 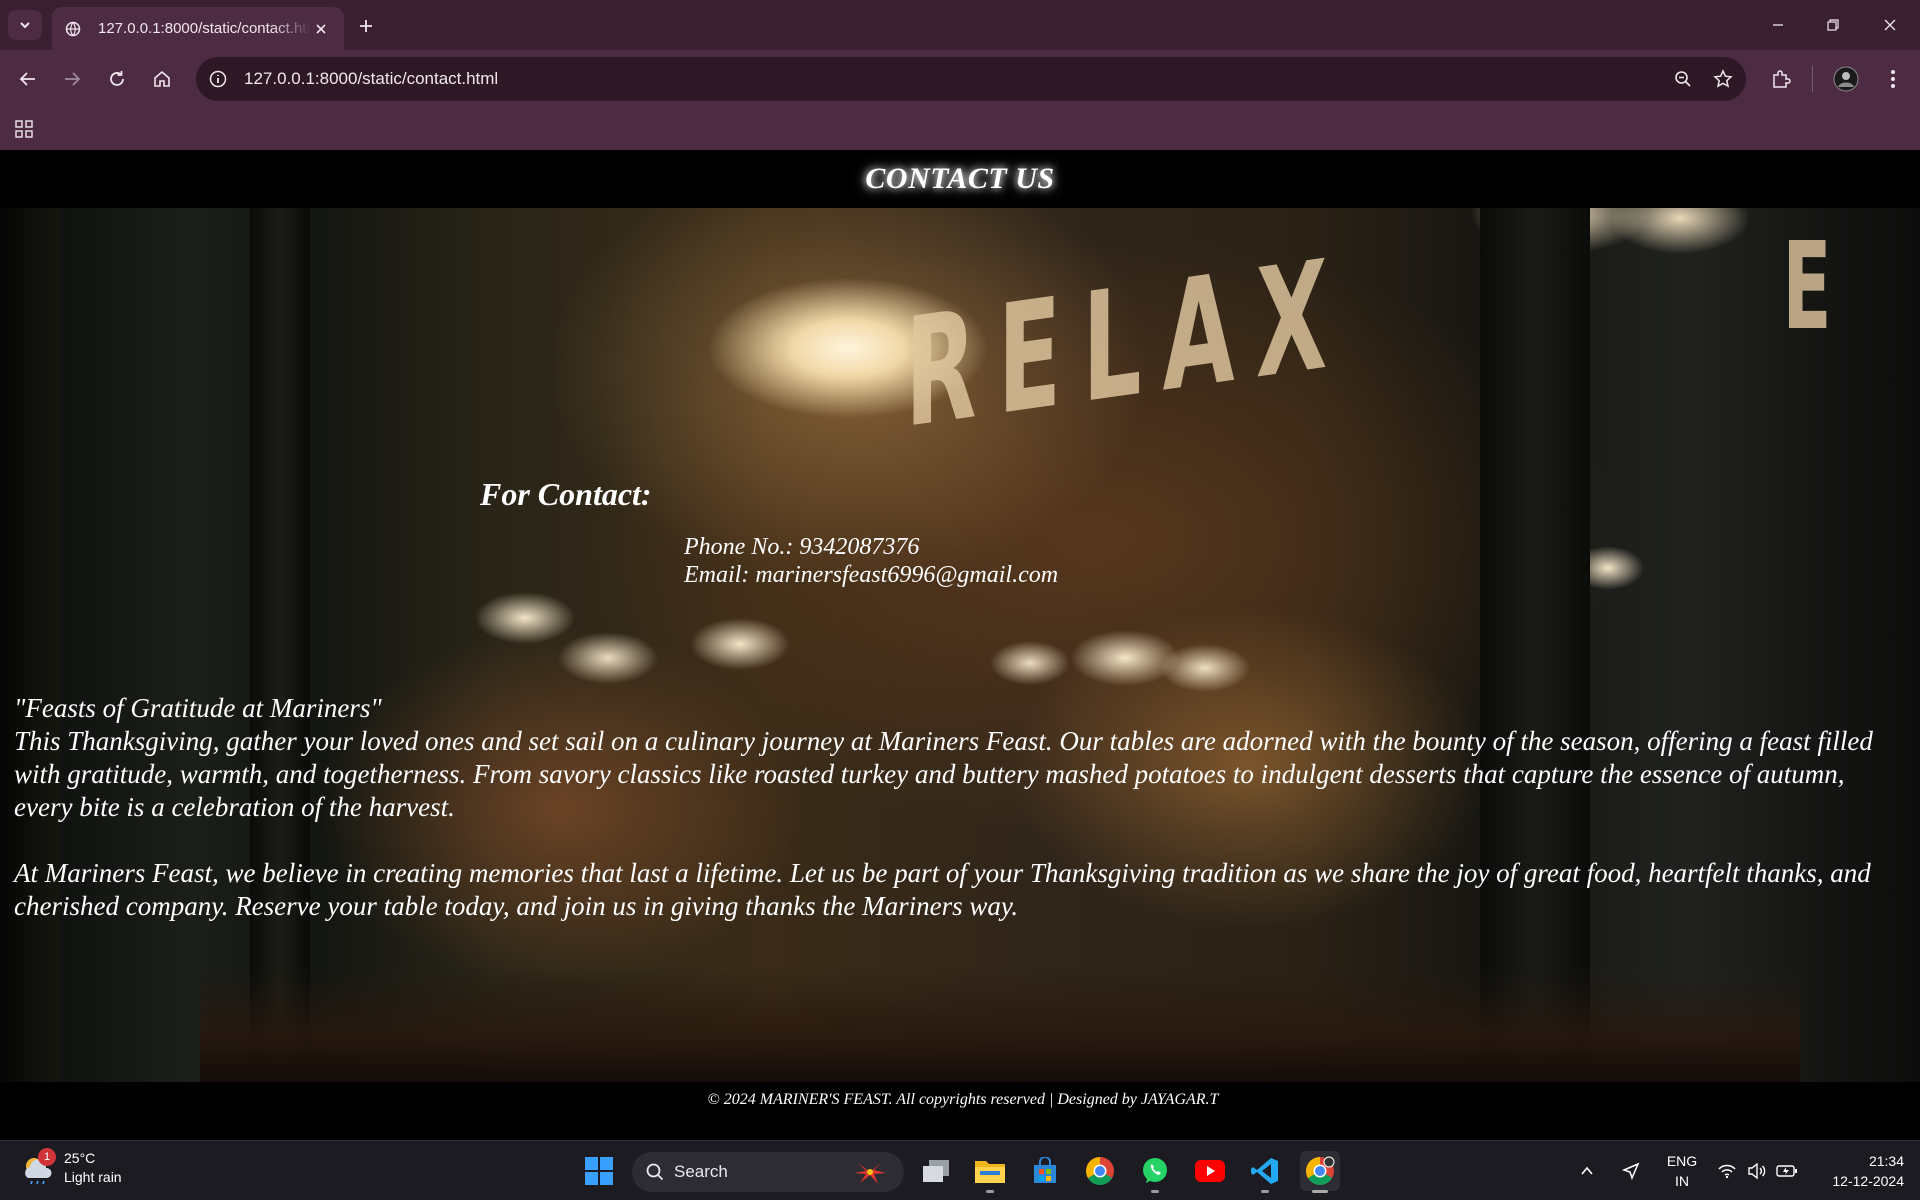 I want to click on browser-menu-button, so click(x=1893, y=79).